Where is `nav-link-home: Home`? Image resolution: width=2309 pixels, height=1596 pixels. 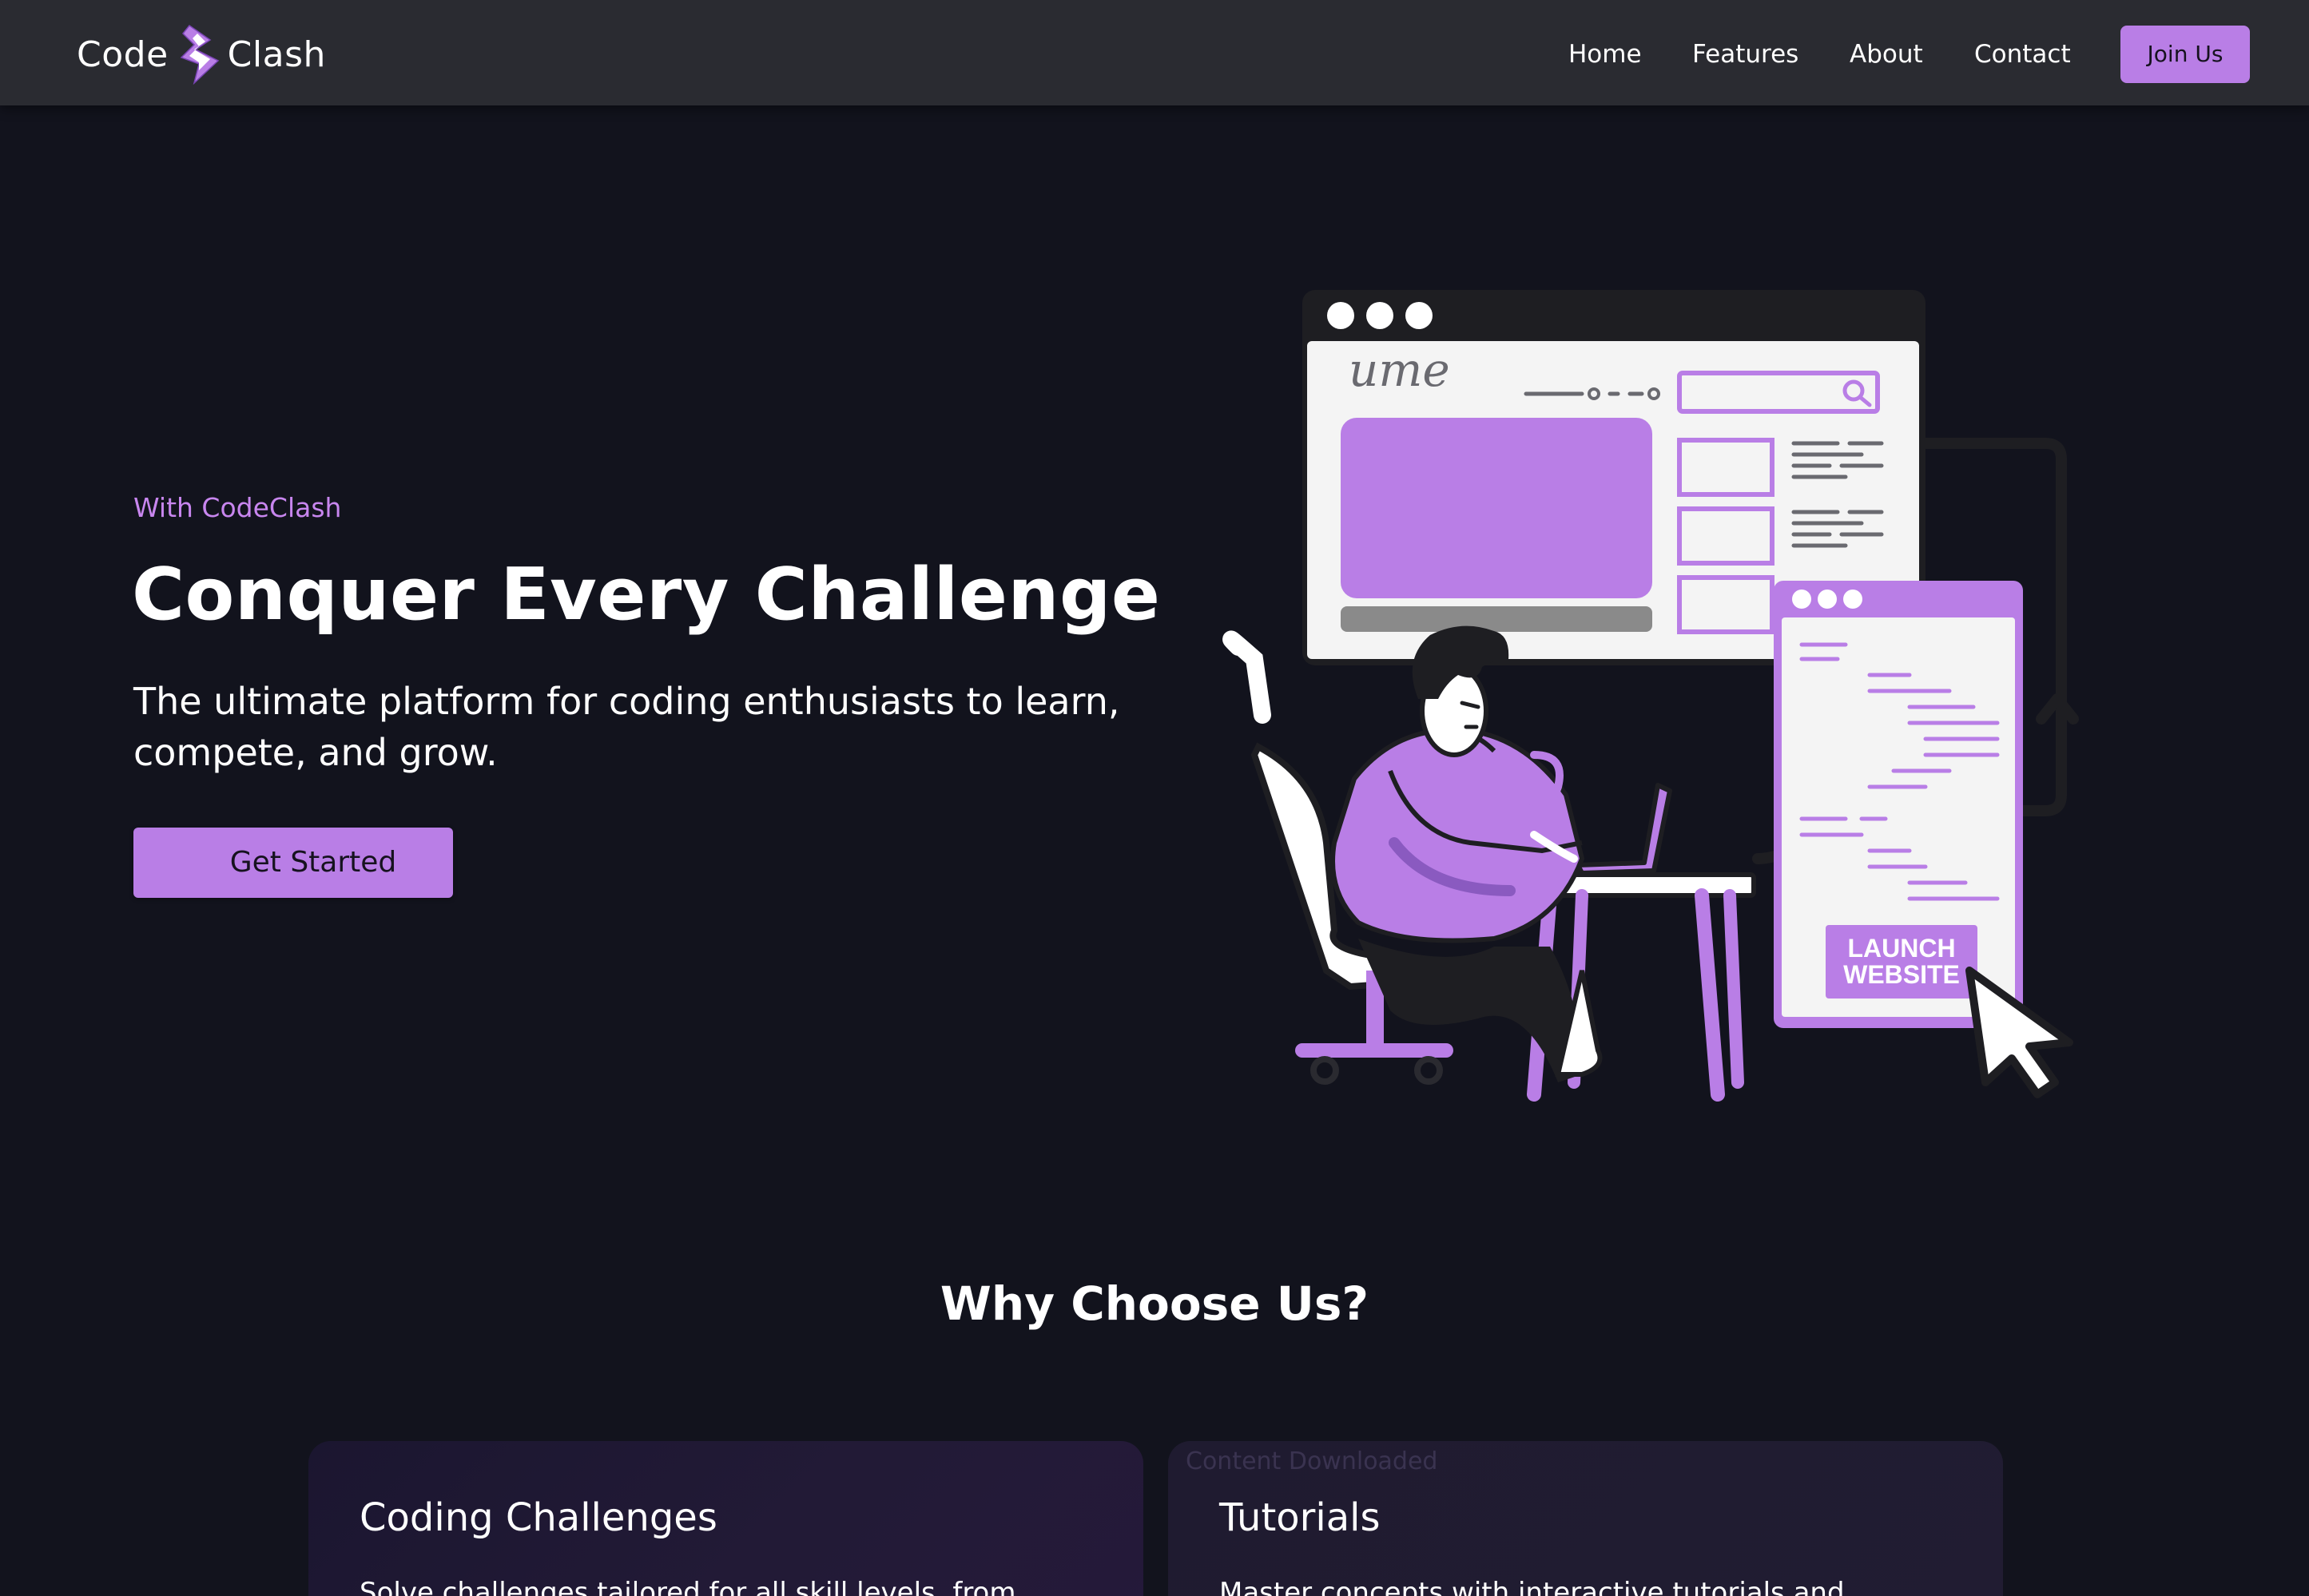 nav-link-home: Home is located at coordinates (1605, 54).